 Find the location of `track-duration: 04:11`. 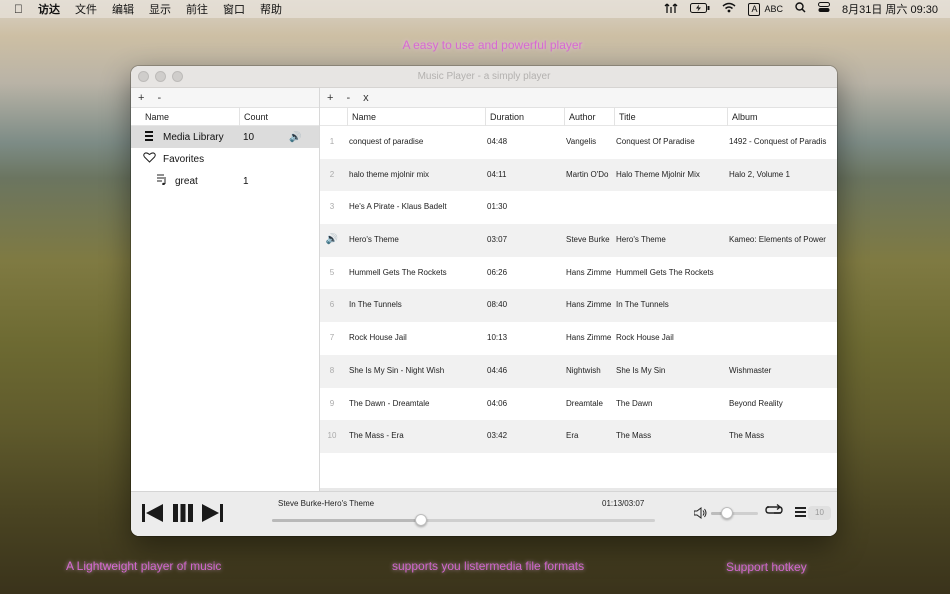

track-duration: 04:11 is located at coordinates (497, 174).